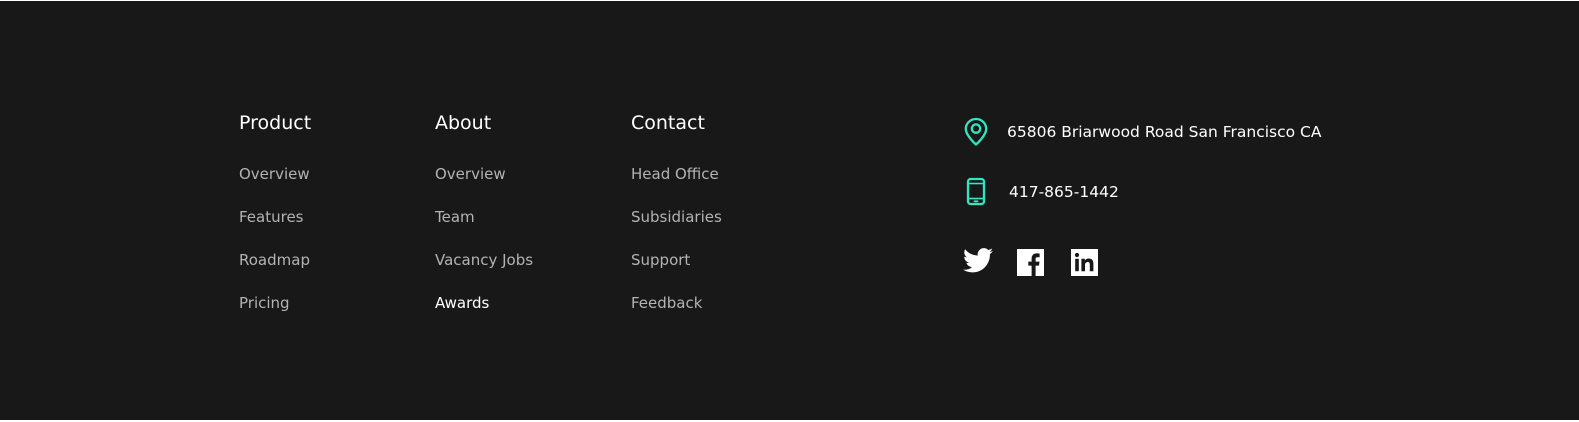 This screenshot has width=1579, height=422. I want to click on list-item: Features, so click(274, 229).